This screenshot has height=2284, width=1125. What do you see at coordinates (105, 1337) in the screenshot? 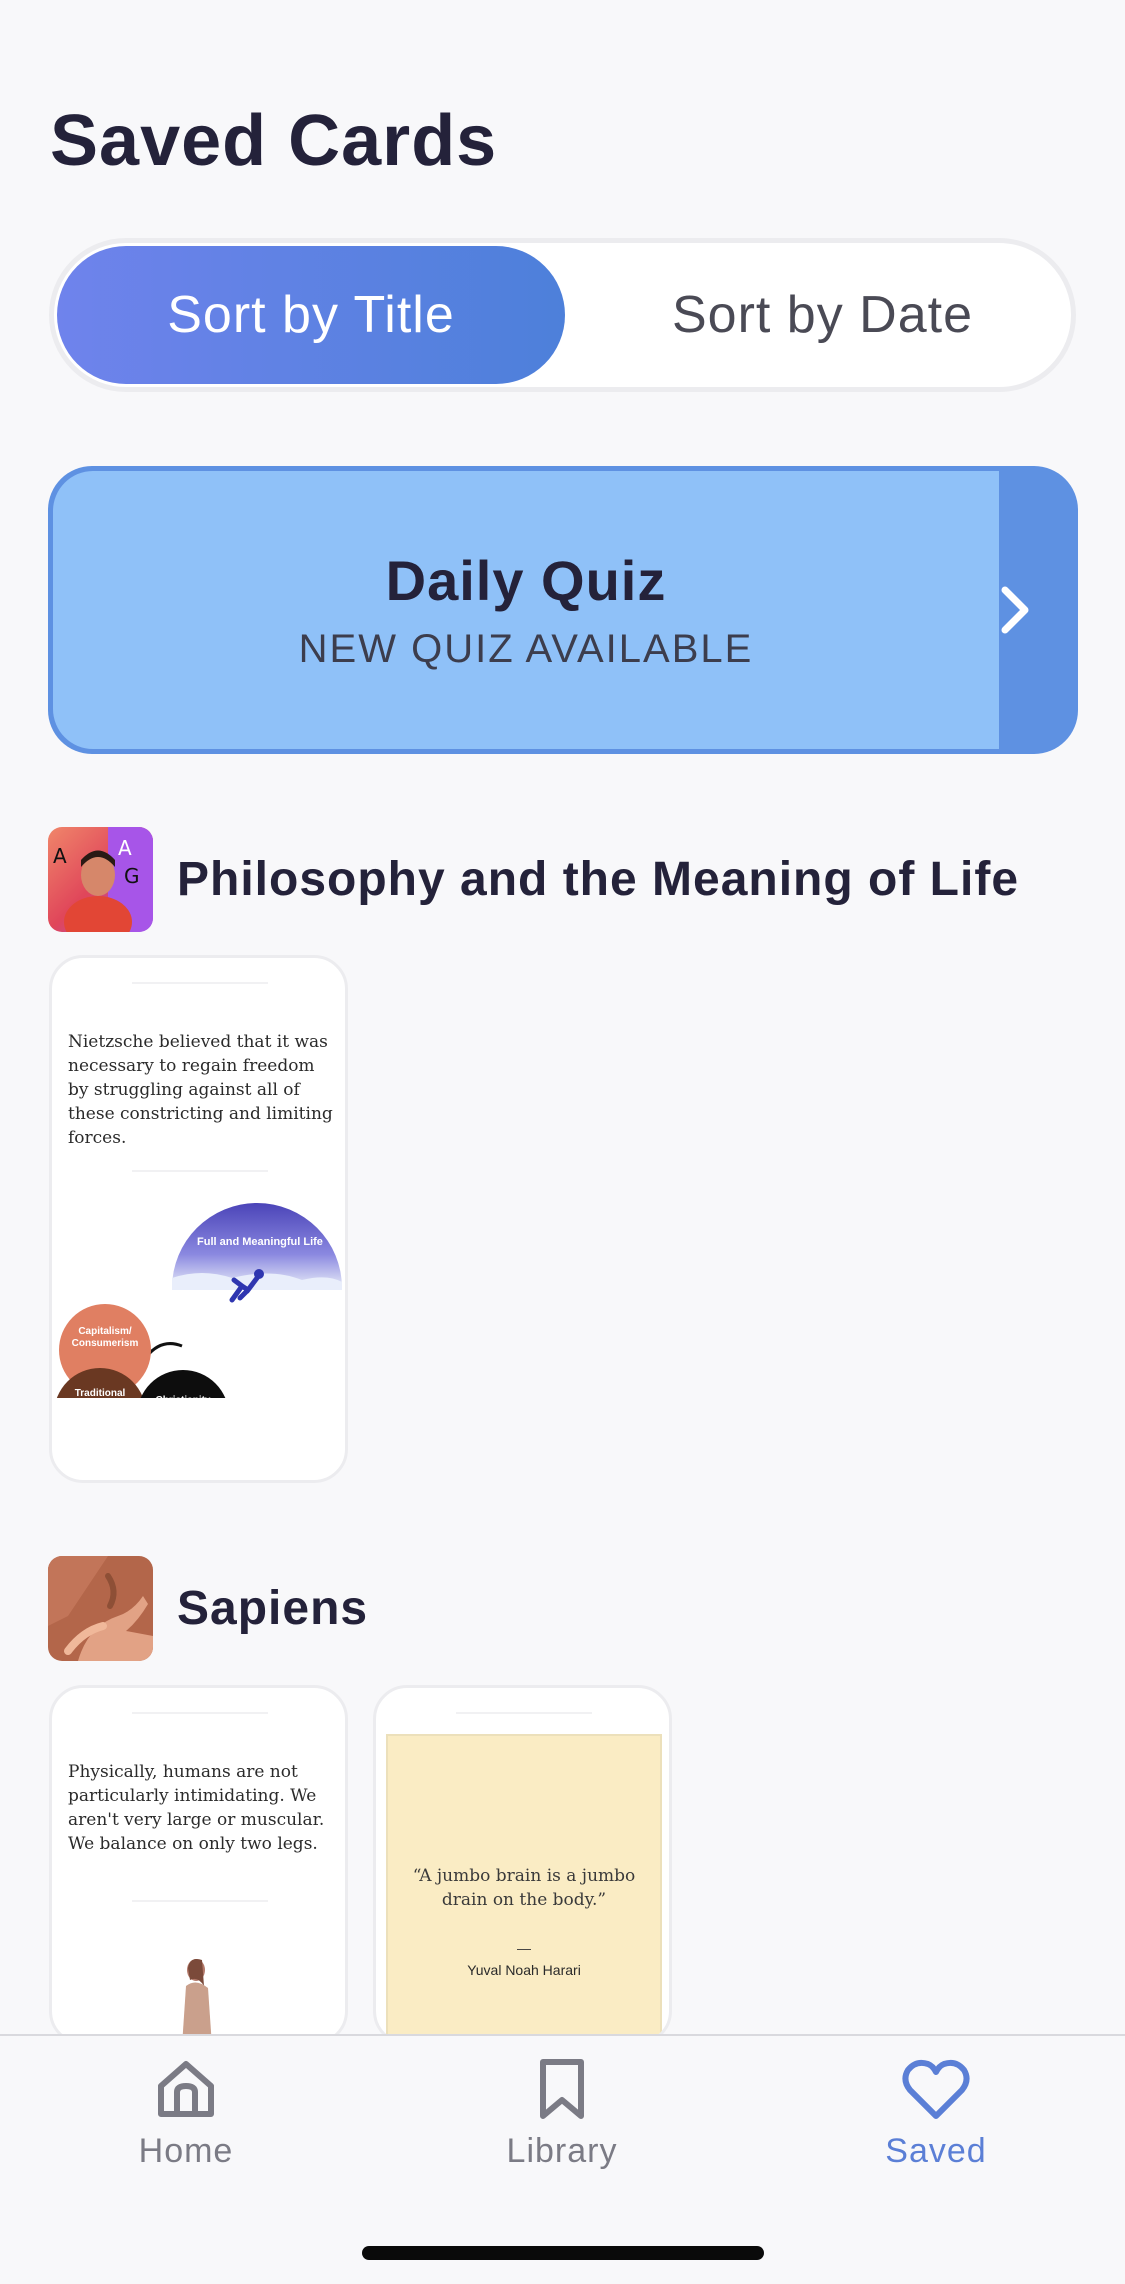
I see `ball-label-capitalism: Capitalism/ Consumerism` at bounding box center [105, 1337].